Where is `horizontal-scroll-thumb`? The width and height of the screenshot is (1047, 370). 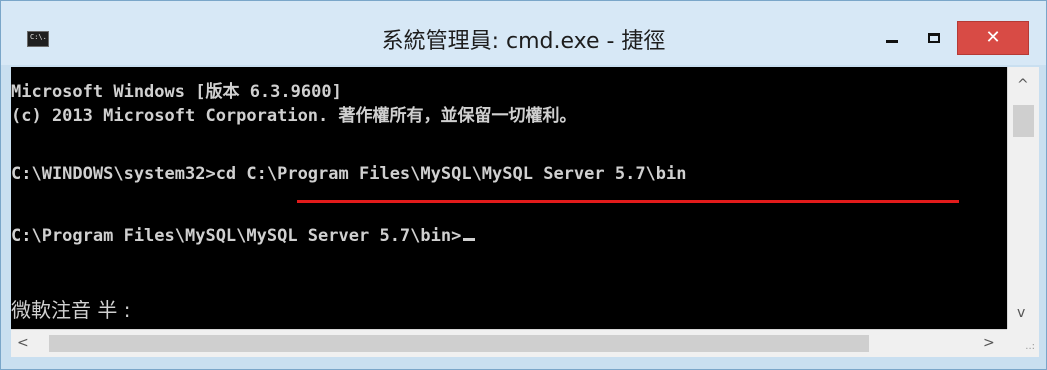 horizontal-scroll-thumb is located at coordinates (459, 343).